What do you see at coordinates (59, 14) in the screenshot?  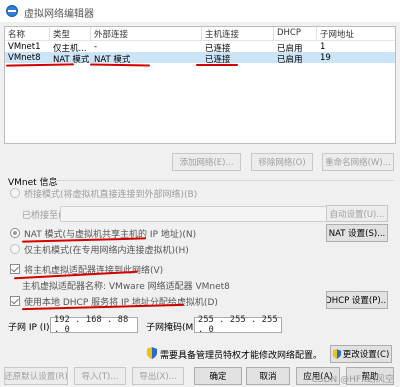 I see `window-title: 虚拟网络编辑器` at bounding box center [59, 14].